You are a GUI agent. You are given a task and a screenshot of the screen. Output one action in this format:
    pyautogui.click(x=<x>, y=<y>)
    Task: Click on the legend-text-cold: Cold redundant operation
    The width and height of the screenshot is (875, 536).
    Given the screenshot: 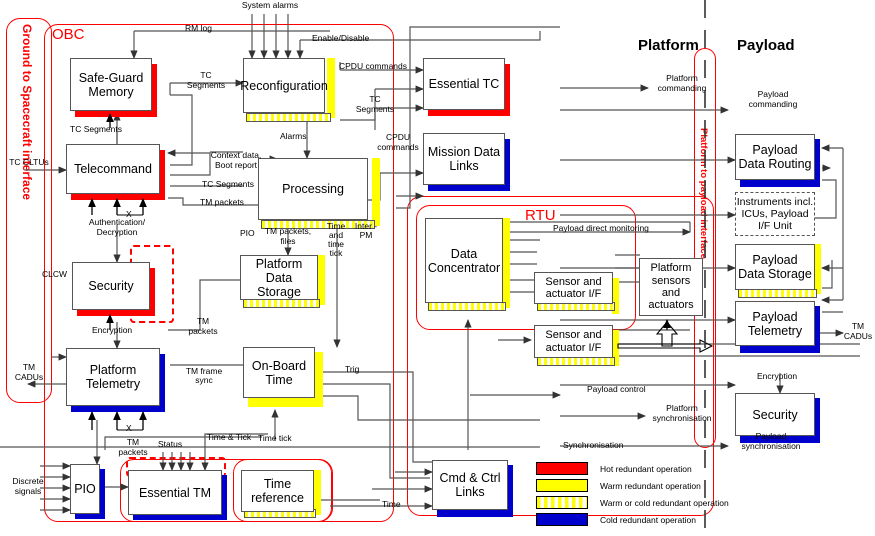 What is the action you would take?
    pyautogui.click(x=648, y=519)
    